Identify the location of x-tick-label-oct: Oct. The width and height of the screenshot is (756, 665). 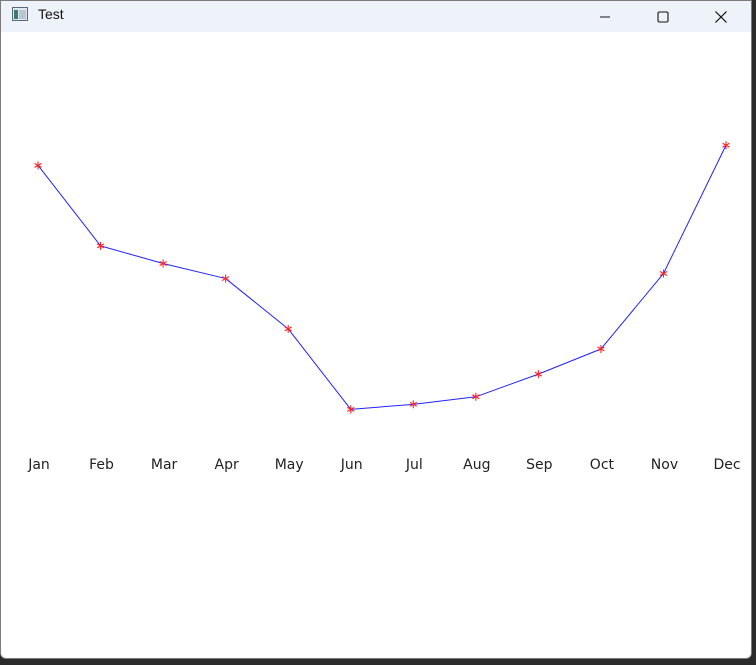
(602, 465).